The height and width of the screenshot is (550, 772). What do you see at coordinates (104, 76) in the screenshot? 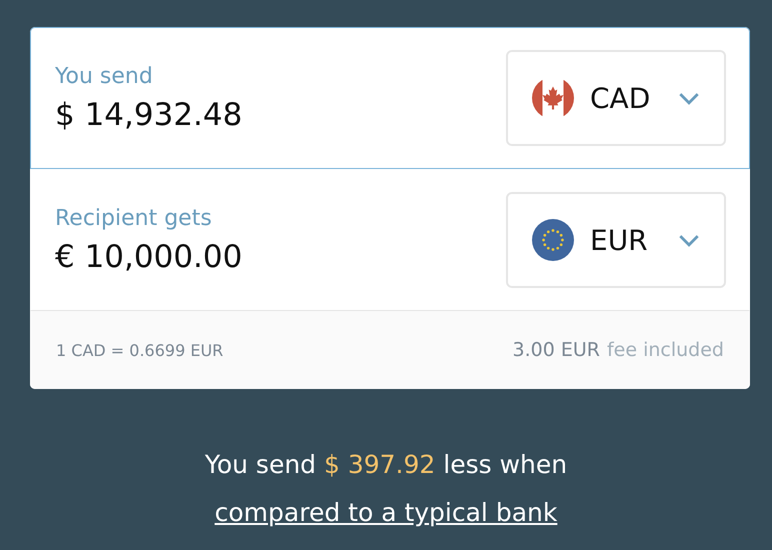
I see `field-label: You send` at bounding box center [104, 76].